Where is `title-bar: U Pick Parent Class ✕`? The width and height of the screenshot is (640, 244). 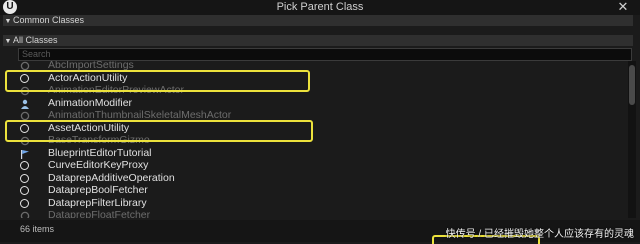 title-bar: U Pick Parent Class ✕ is located at coordinates (320, 7).